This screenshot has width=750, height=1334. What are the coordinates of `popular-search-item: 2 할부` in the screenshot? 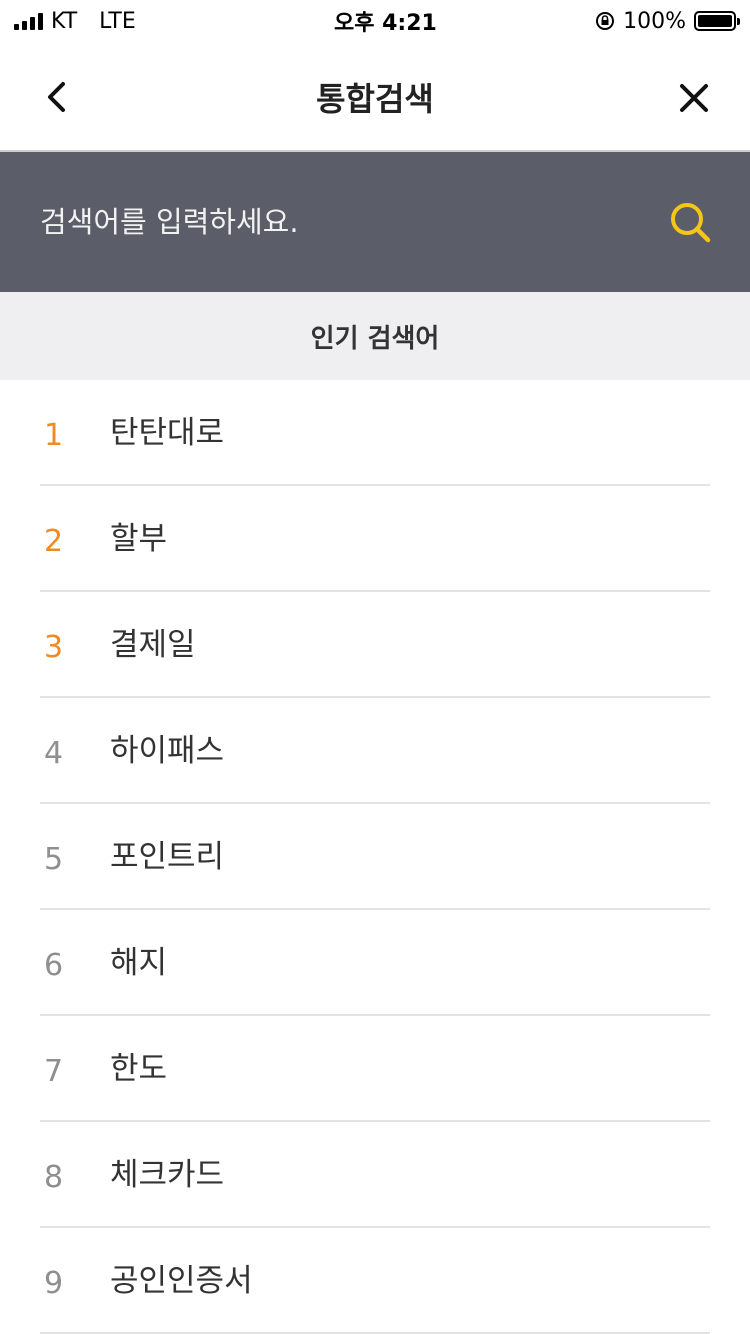 It's located at (375, 539).